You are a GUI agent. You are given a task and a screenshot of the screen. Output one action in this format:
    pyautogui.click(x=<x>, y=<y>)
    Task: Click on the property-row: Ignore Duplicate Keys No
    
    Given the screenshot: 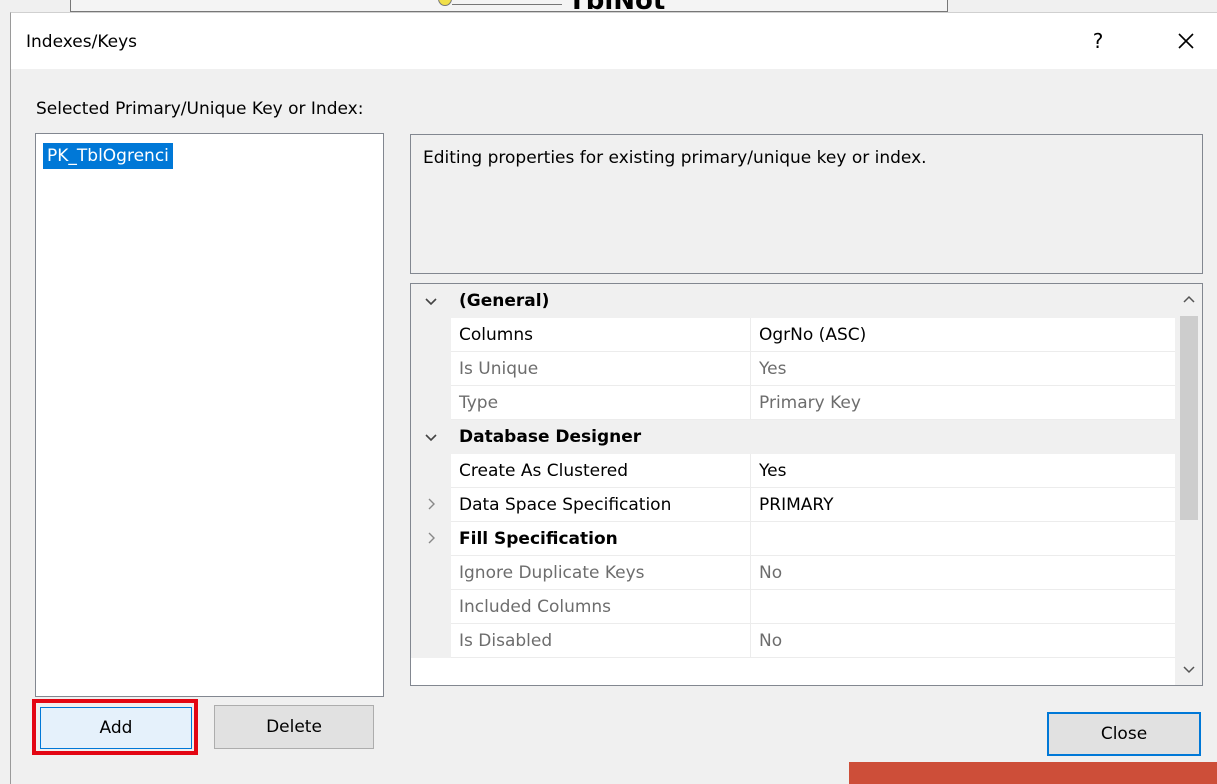 What is the action you would take?
    pyautogui.click(x=793, y=573)
    